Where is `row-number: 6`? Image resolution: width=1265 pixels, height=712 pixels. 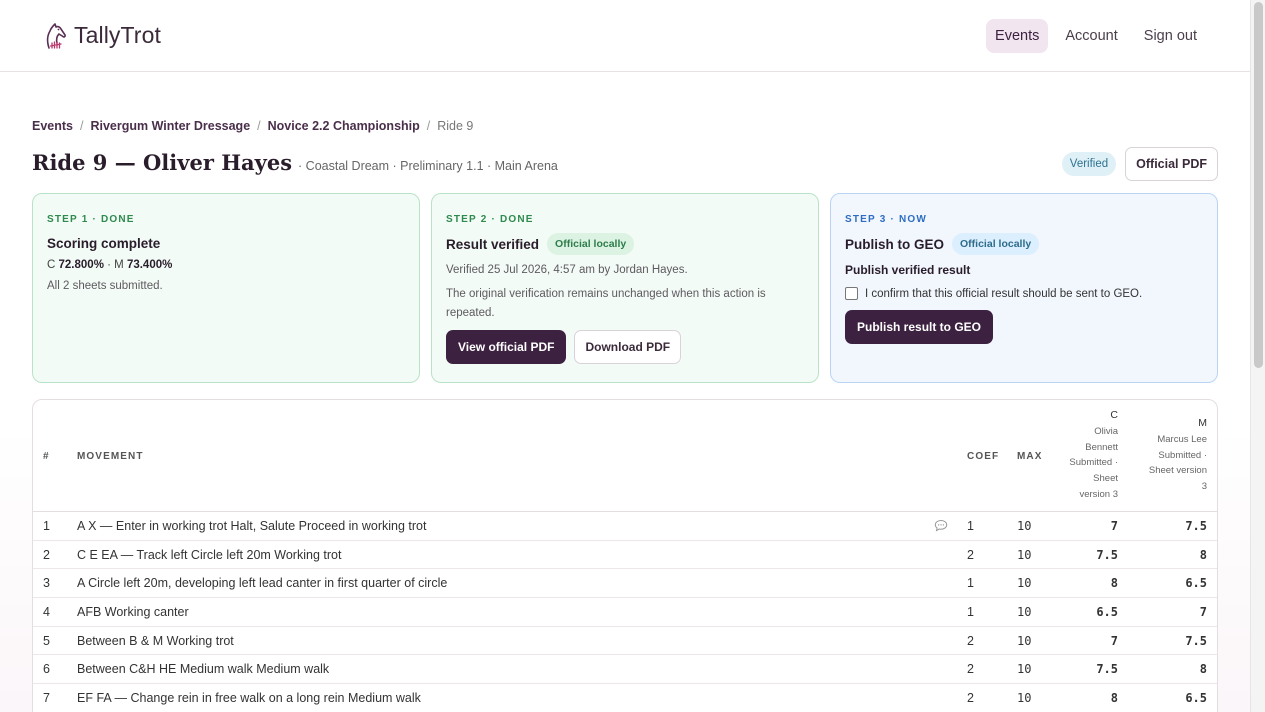
row-number: 6 is located at coordinates (46, 669).